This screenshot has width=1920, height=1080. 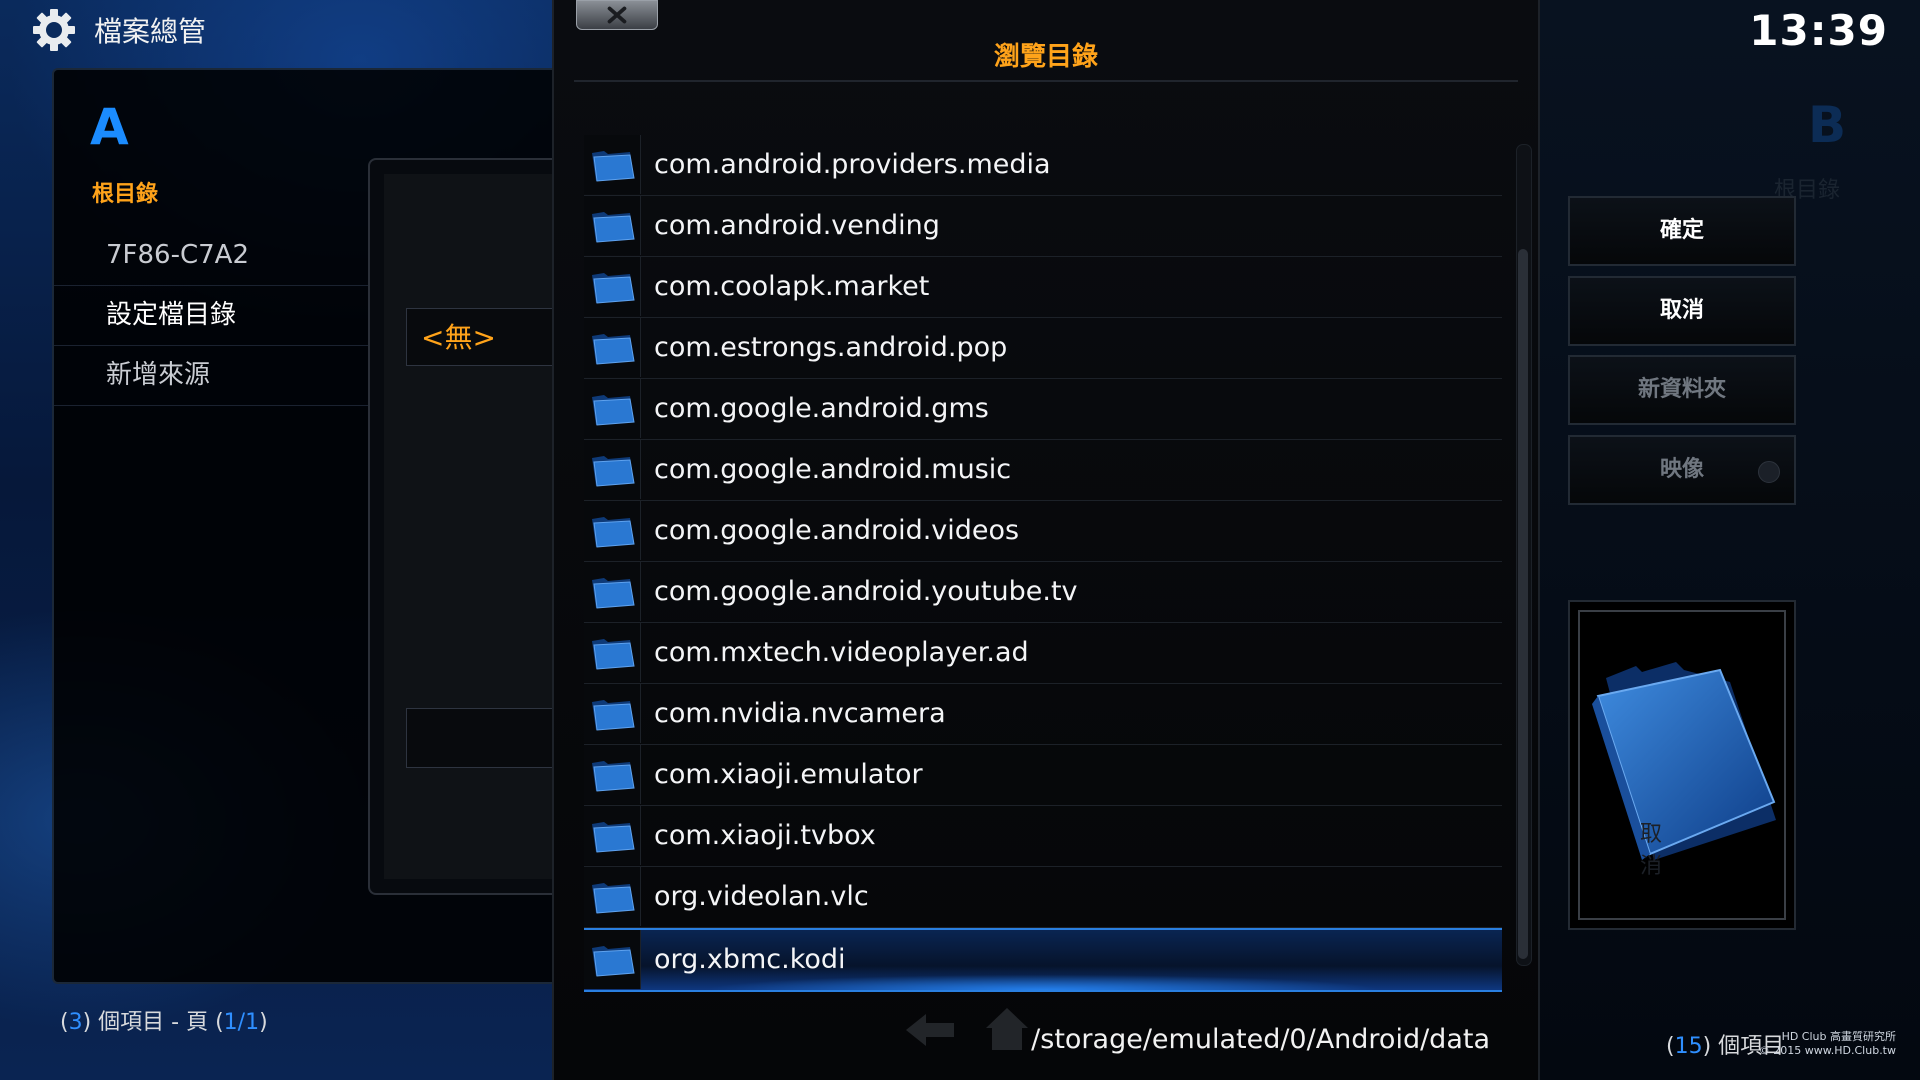 I want to click on source-name-field, so click(x=482, y=738).